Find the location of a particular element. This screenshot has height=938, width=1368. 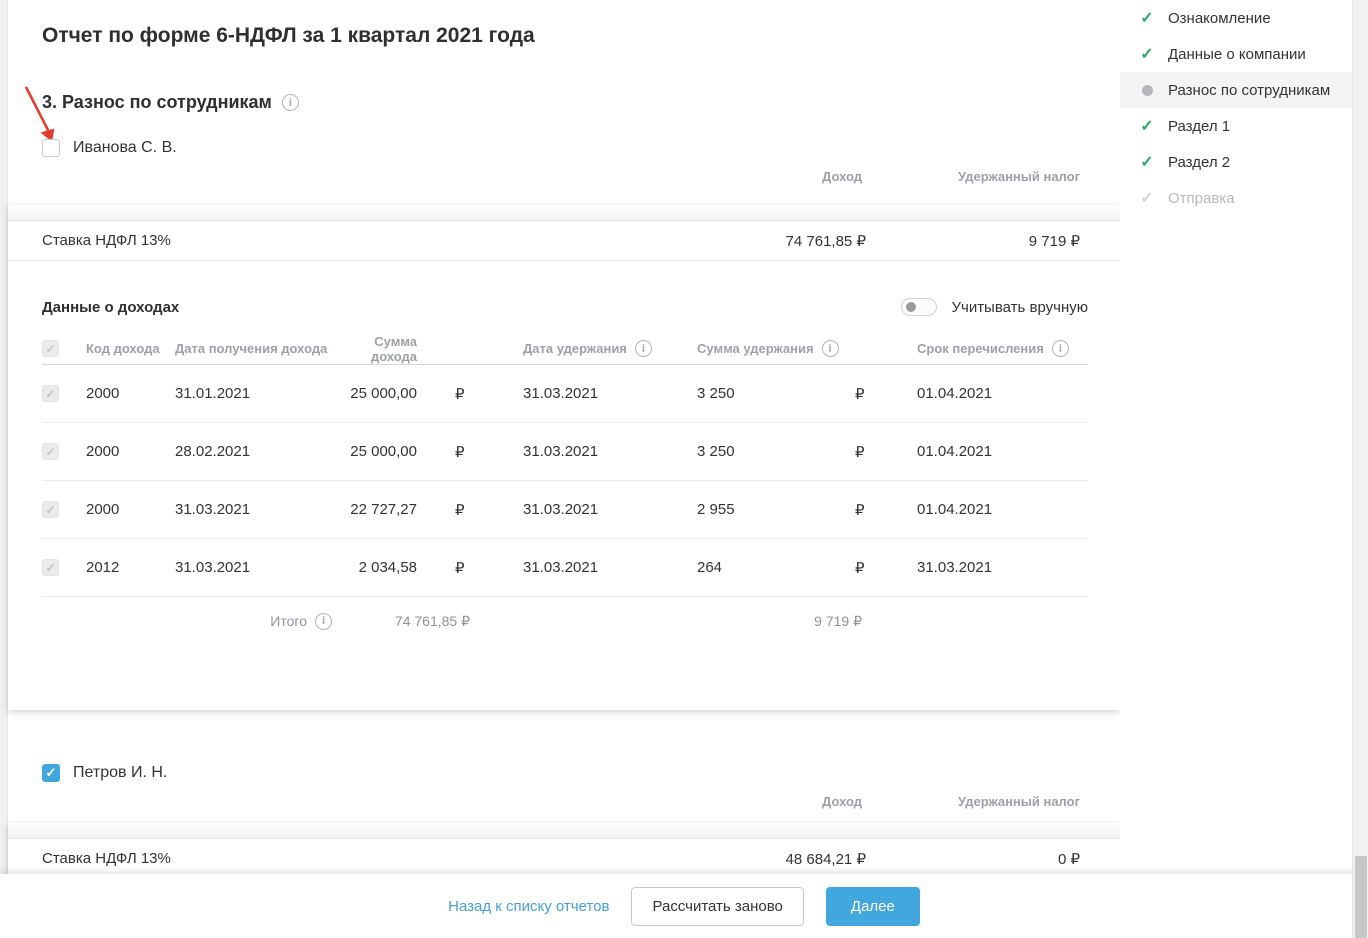

sidebar-item-company-data: ✓ Данные о компании is located at coordinates (1244, 54).